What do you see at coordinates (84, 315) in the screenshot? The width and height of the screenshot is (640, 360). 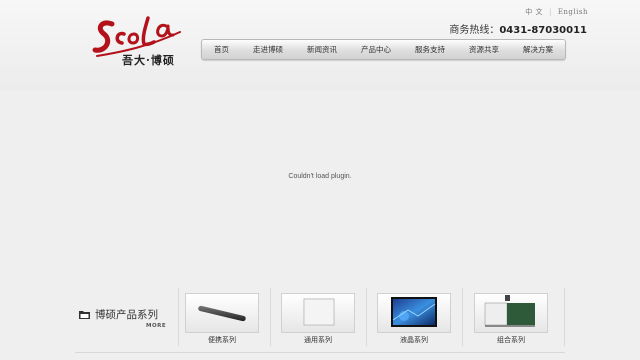 I see `folder-icon` at bounding box center [84, 315].